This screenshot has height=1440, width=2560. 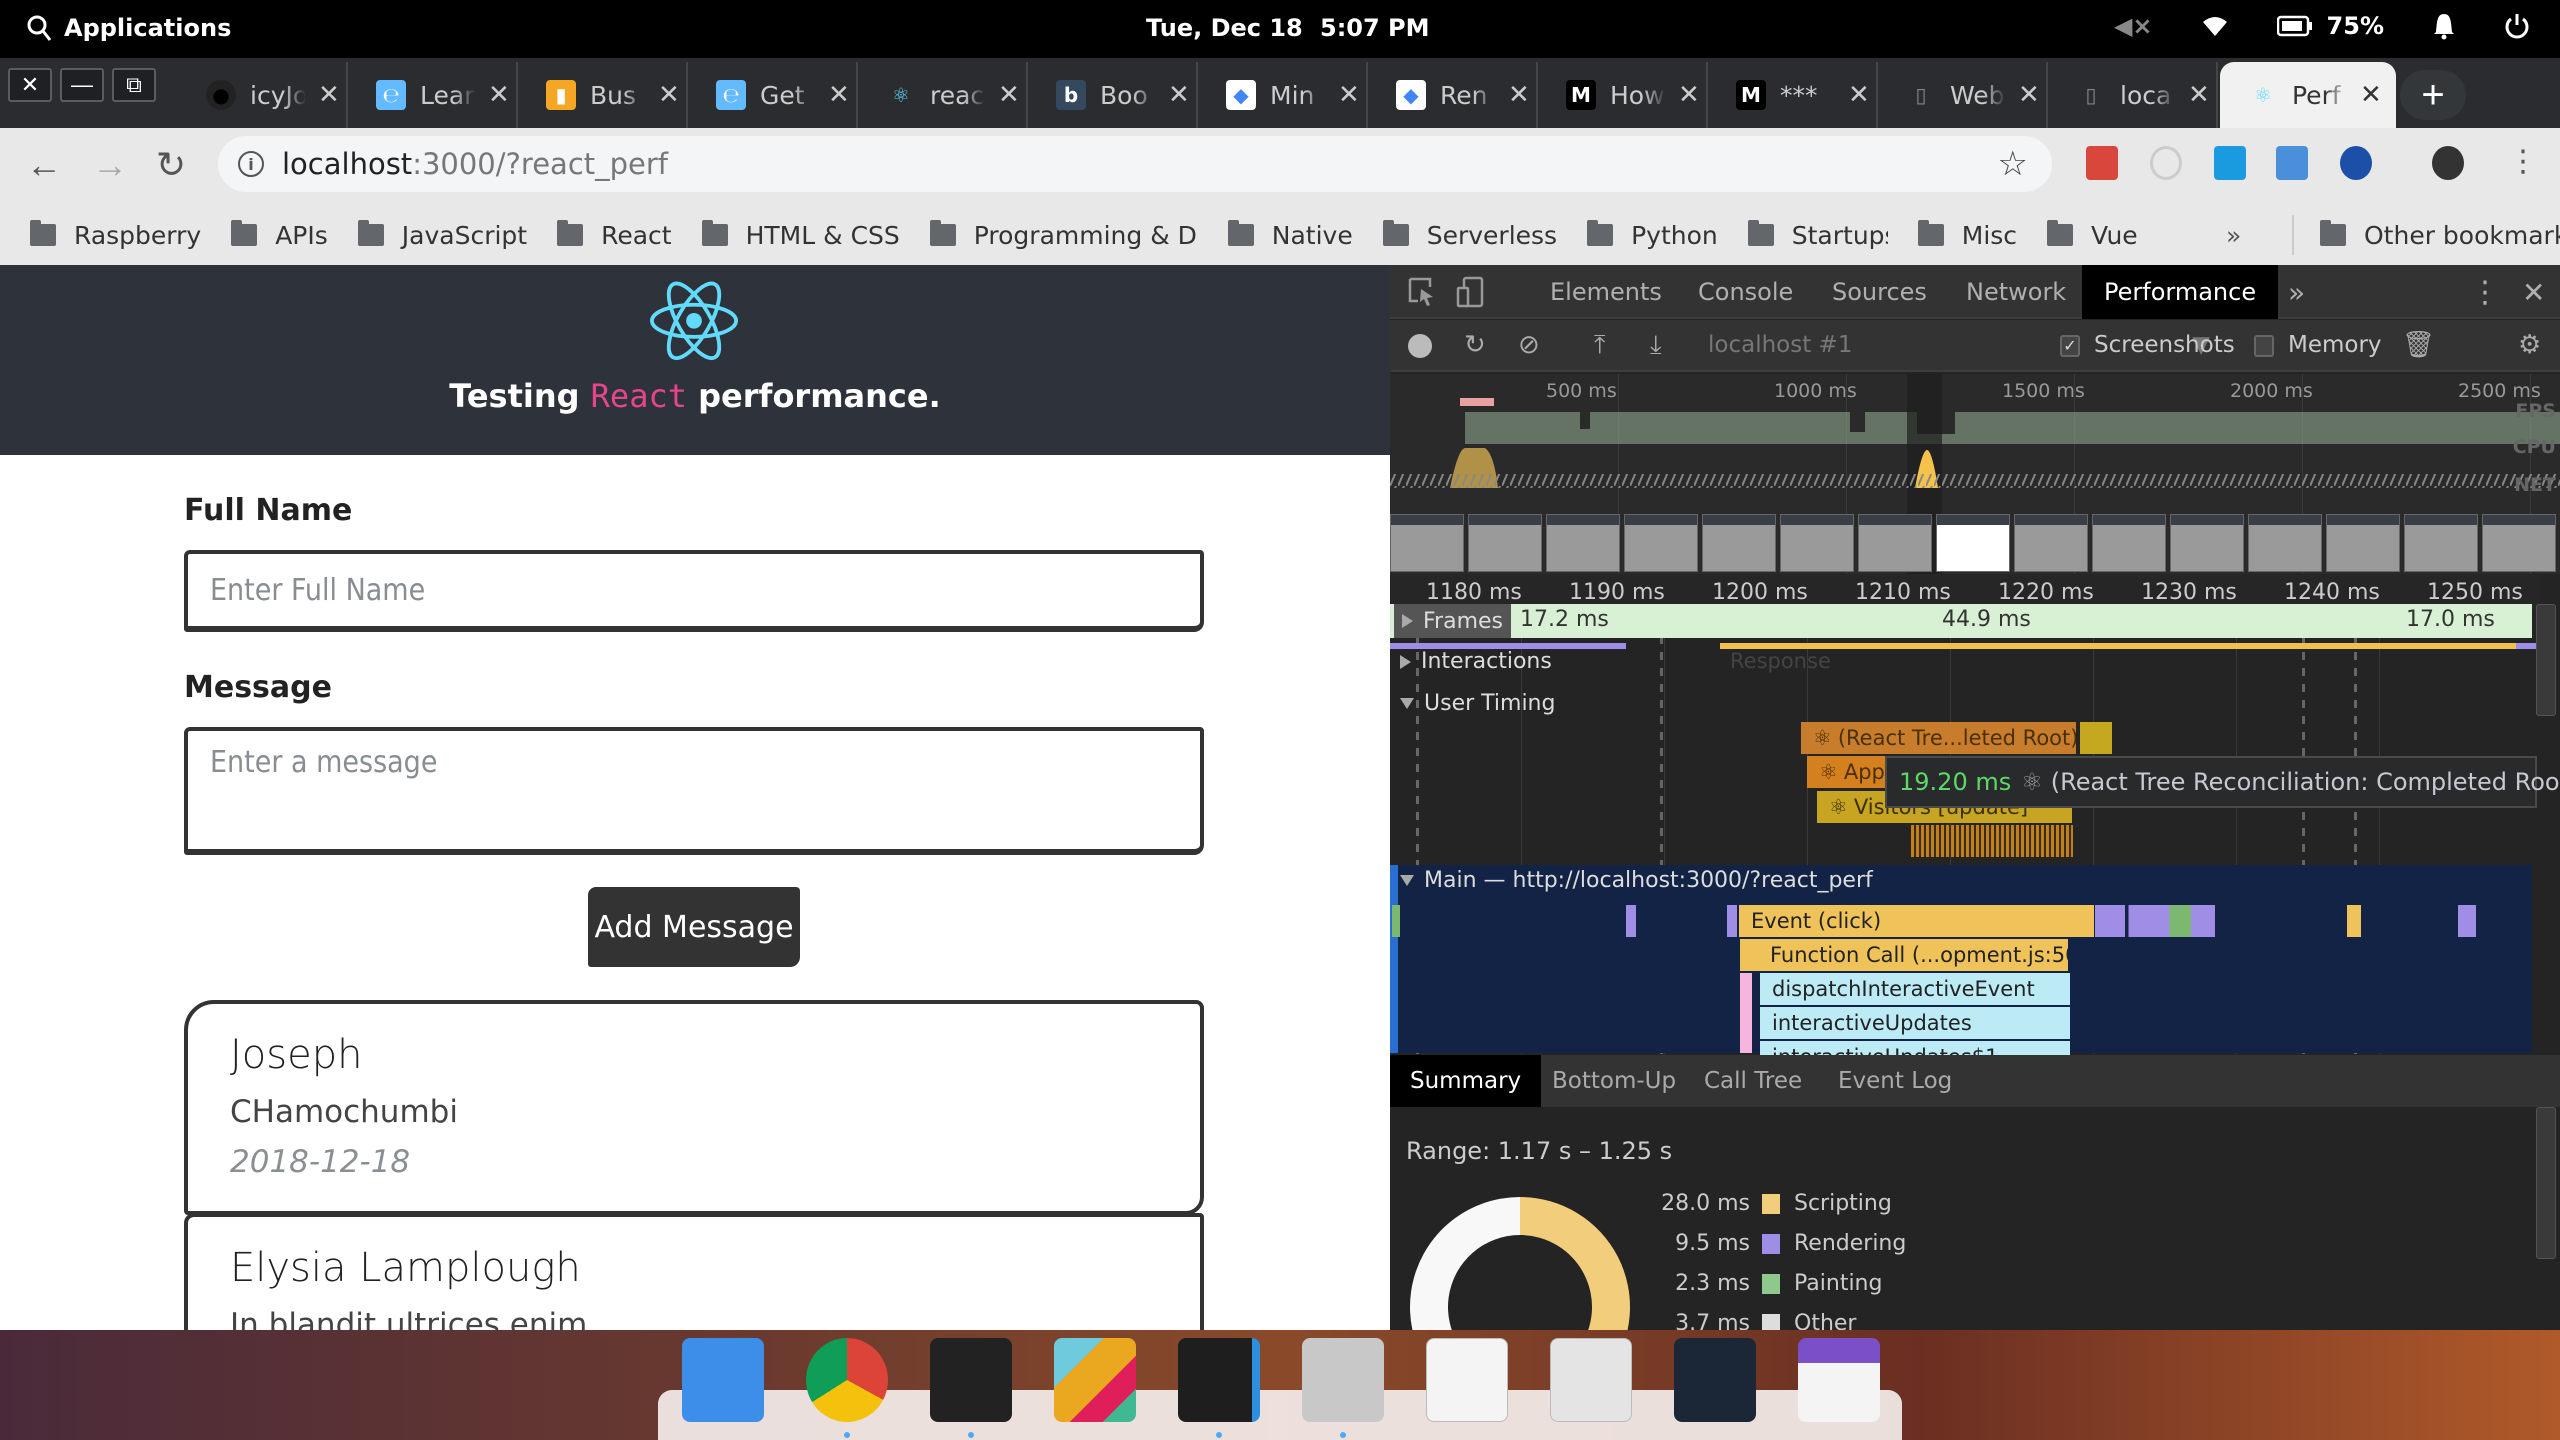 What do you see at coordinates (1745, 292) in the screenshot?
I see `devtools-tab-console: Console` at bounding box center [1745, 292].